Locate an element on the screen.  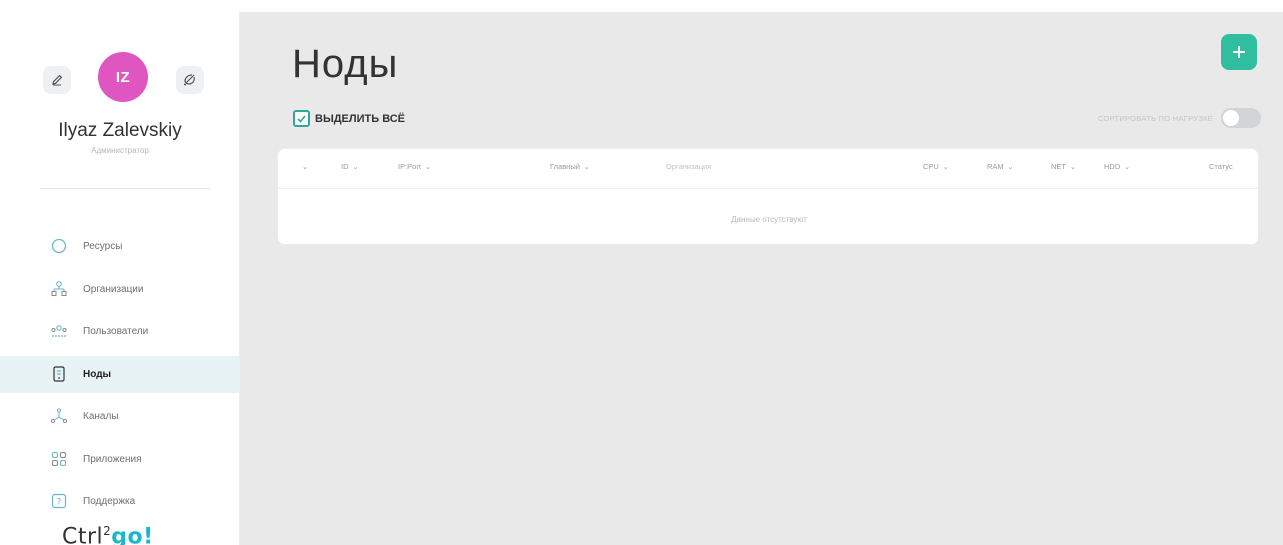
expand-all-chevron-icon: ⌄ is located at coordinates (305, 166).